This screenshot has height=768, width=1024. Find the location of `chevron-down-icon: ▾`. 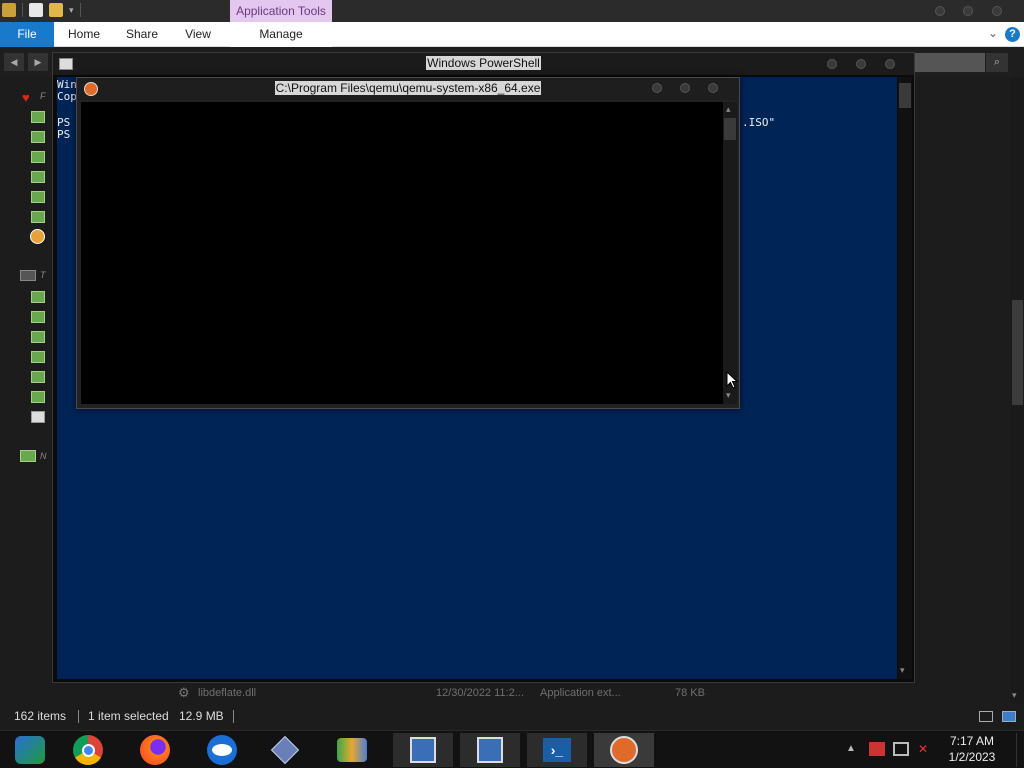

chevron-down-icon: ▾ is located at coordinates (71, 10).